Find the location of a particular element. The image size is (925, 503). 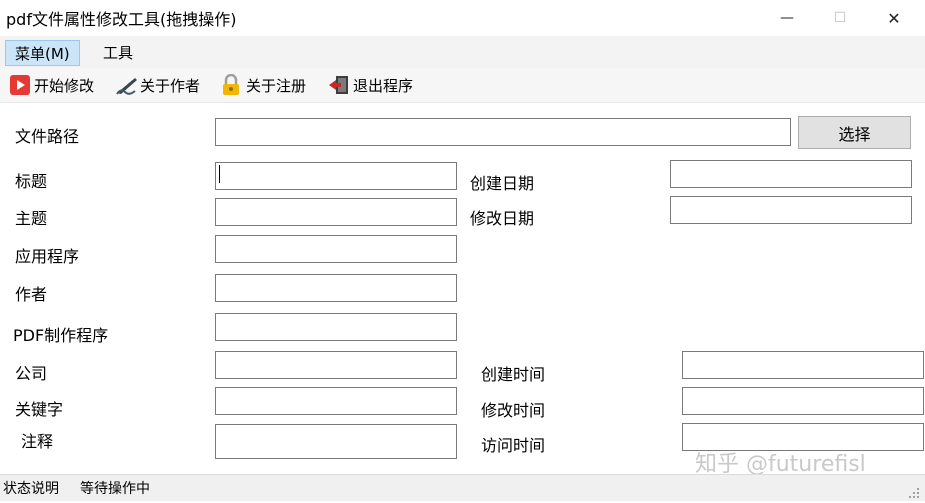

author-input is located at coordinates (336, 288).